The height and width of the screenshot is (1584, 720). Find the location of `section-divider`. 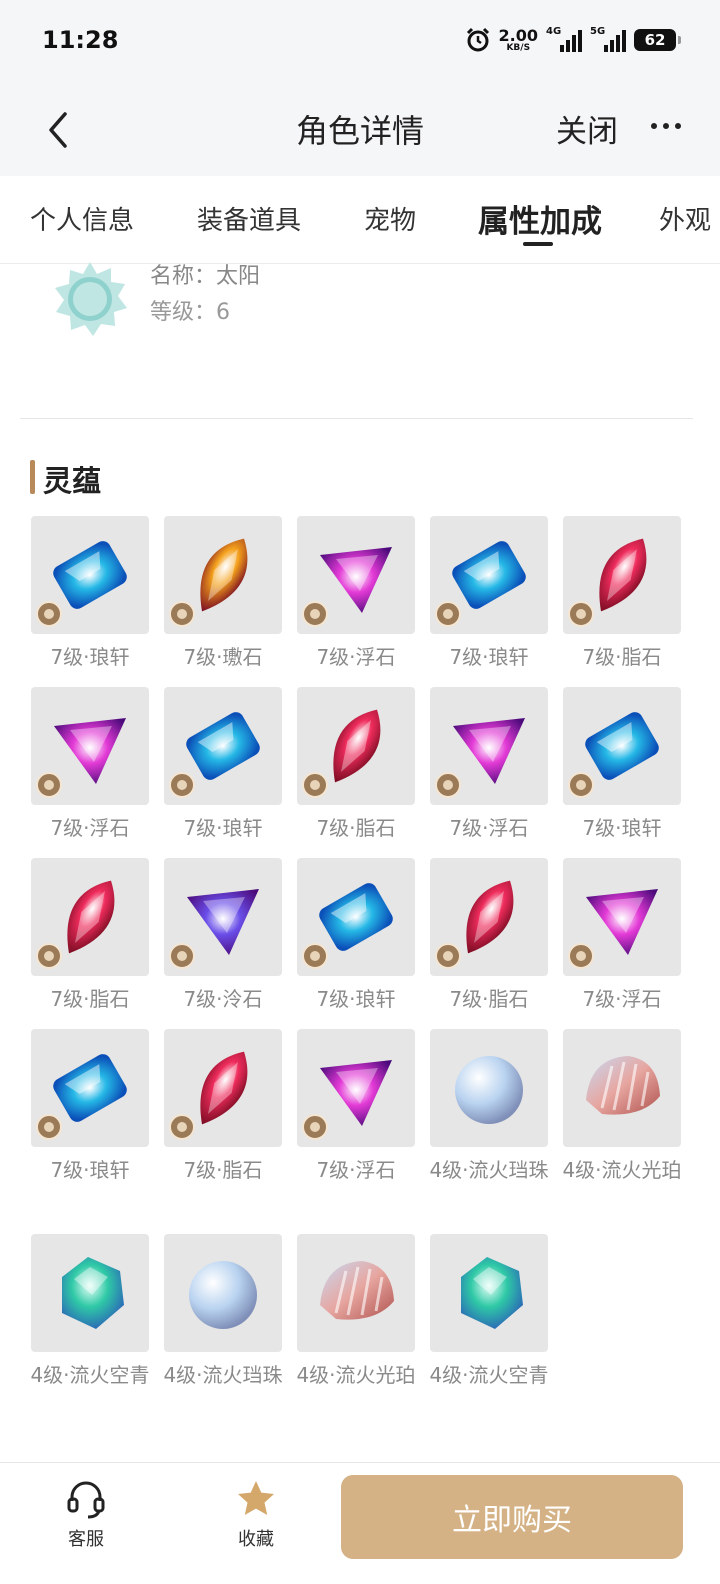

section-divider is located at coordinates (356, 418).